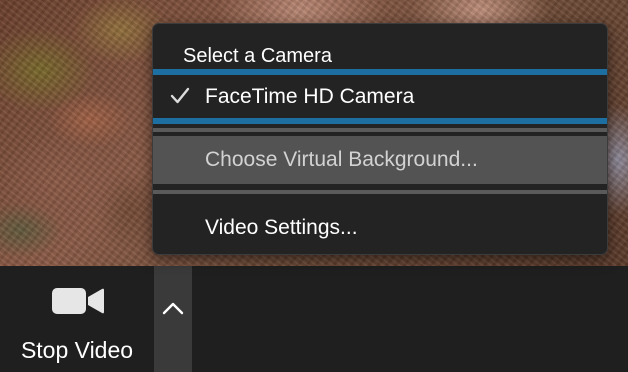 Image resolution: width=628 pixels, height=372 pixels. What do you see at coordinates (310, 96) in the screenshot?
I see `camera-option-label: FaceTime HD Camera` at bounding box center [310, 96].